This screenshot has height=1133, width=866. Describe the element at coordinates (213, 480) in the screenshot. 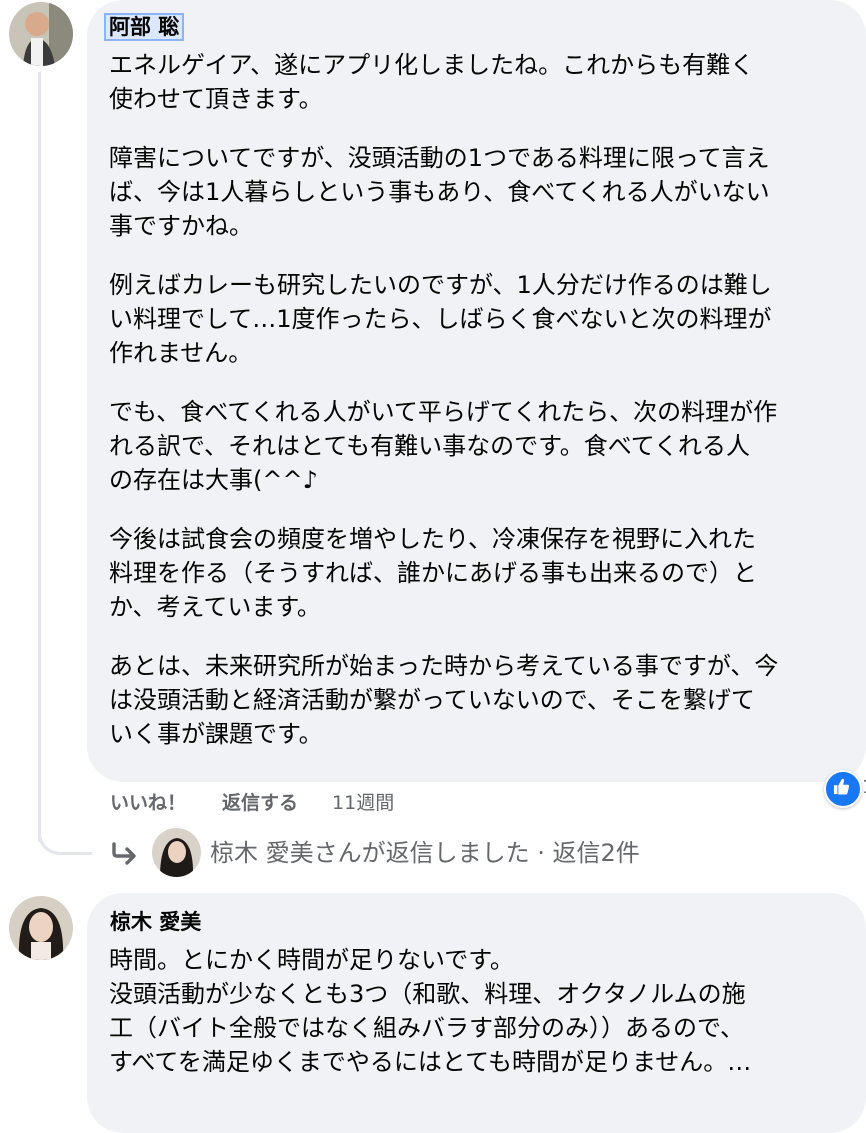

I see `comment-line: の存在は大事(^^♪` at that location.